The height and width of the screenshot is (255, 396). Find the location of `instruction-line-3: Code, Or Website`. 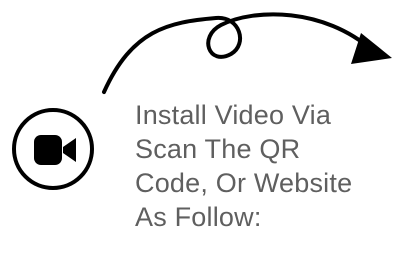

instruction-line-3: Code, Or Website is located at coordinates (244, 183).